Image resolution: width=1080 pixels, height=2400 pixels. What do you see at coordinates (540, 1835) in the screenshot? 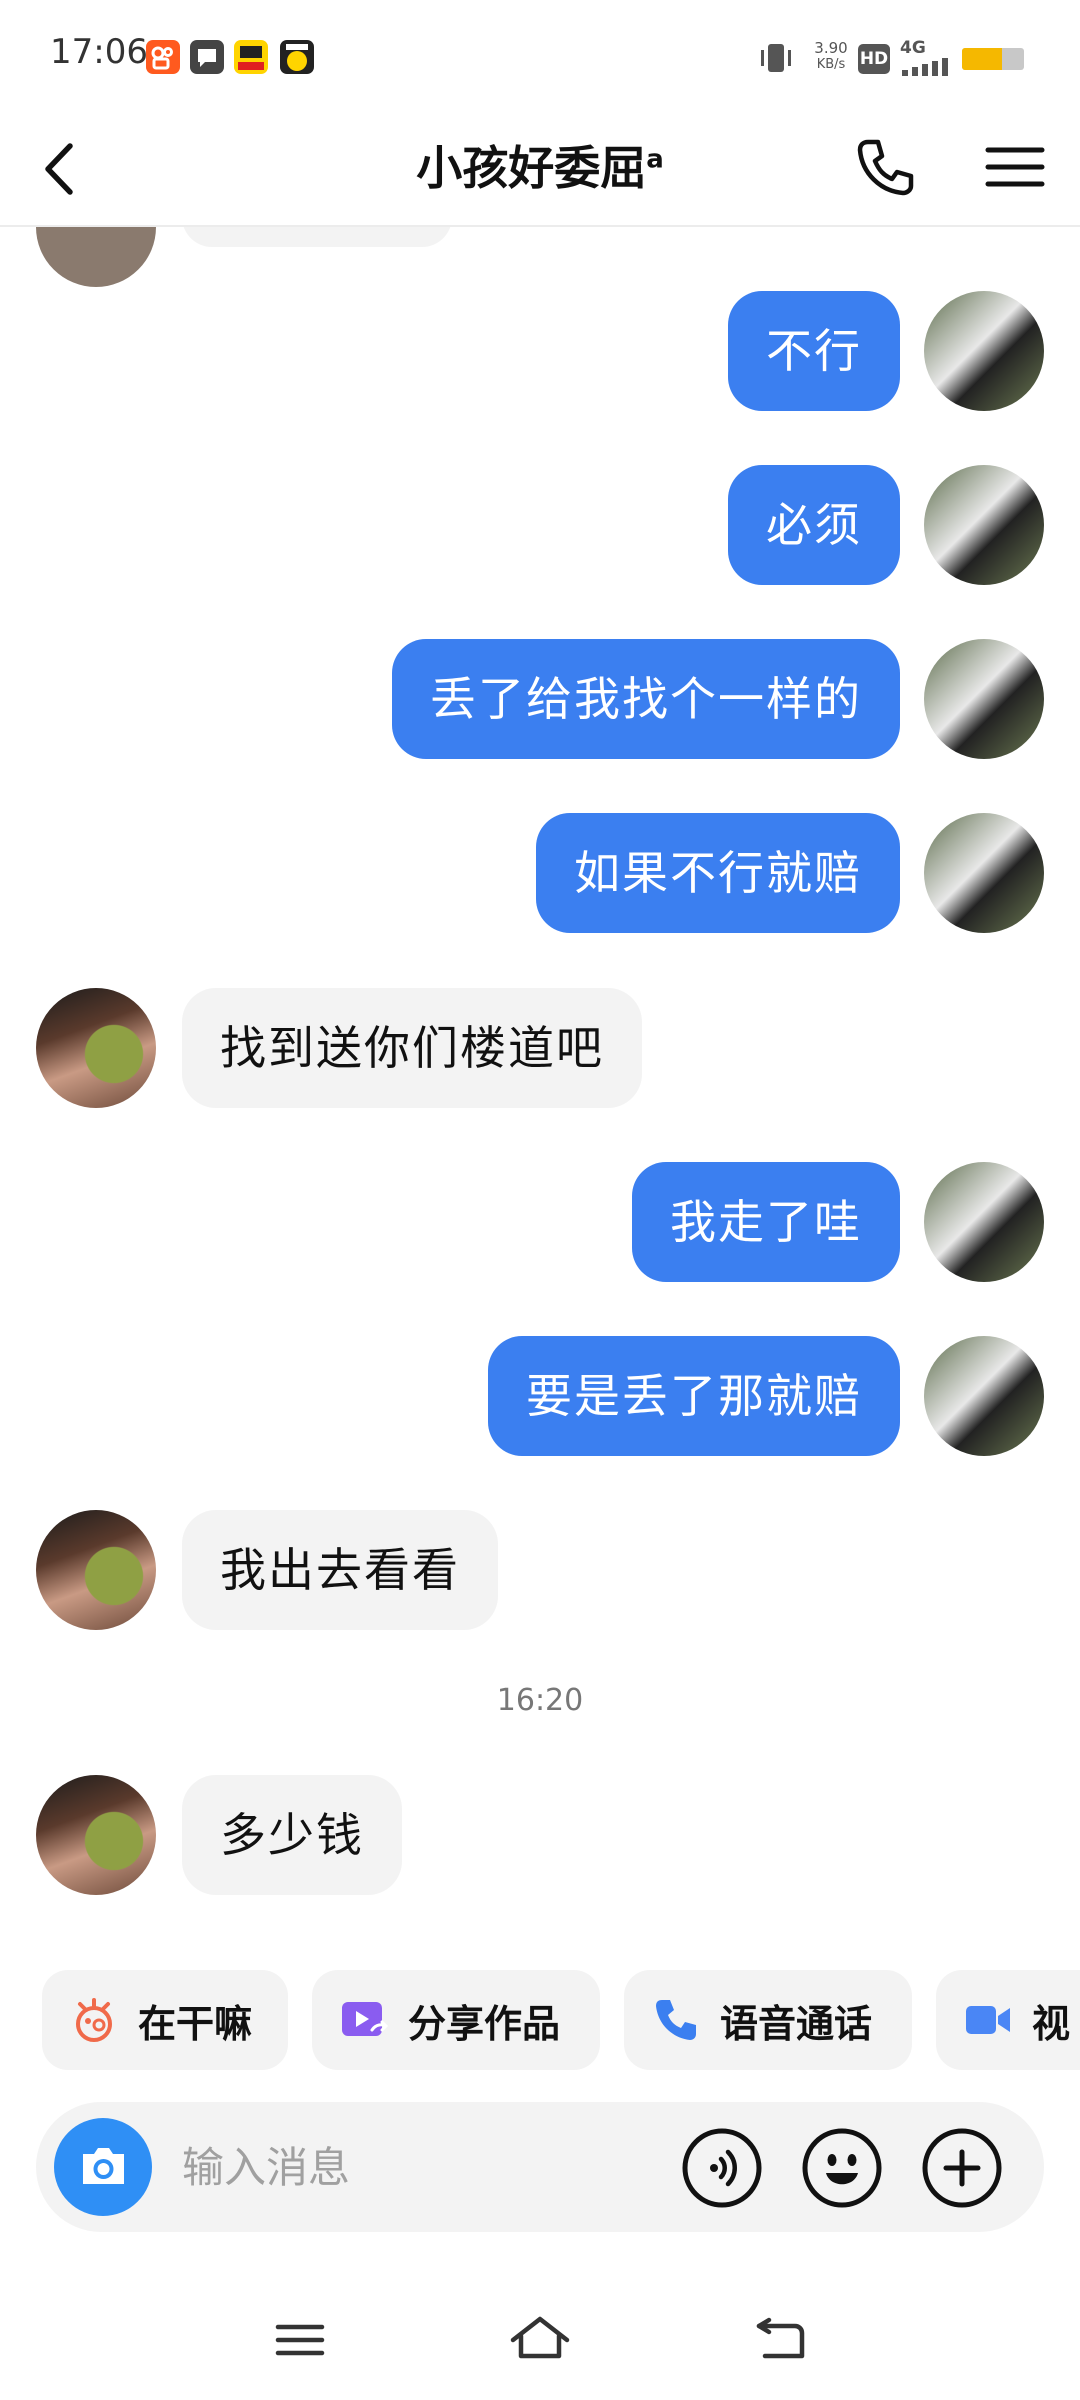
I see `message-row: 多少钱` at bounding box center [540, 1835].